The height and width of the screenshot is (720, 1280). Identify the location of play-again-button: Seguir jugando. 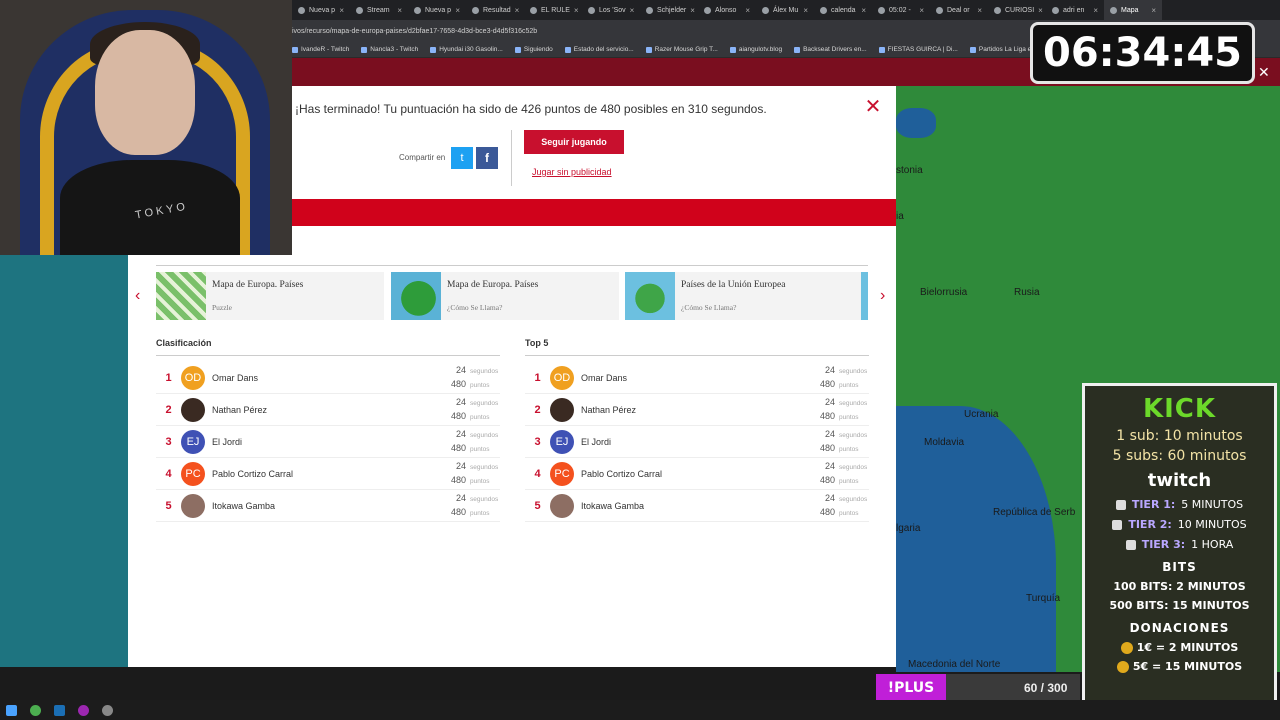
(574, 142).